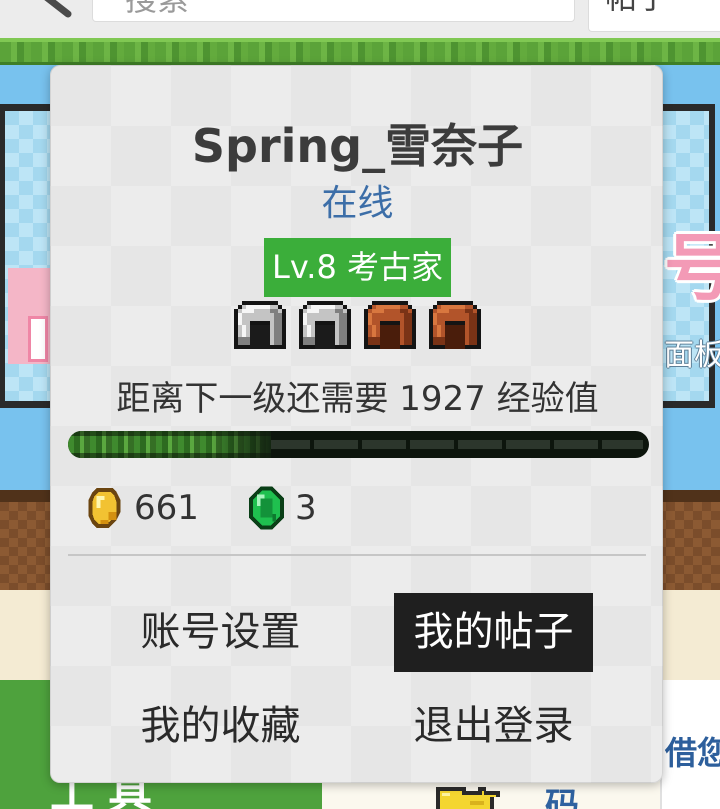 This screenshot has height=809, width=720. Describe the element at coordinates (220, 726) in the screenshot. I see `menu-my-favorites: 我的收藏` at that location.